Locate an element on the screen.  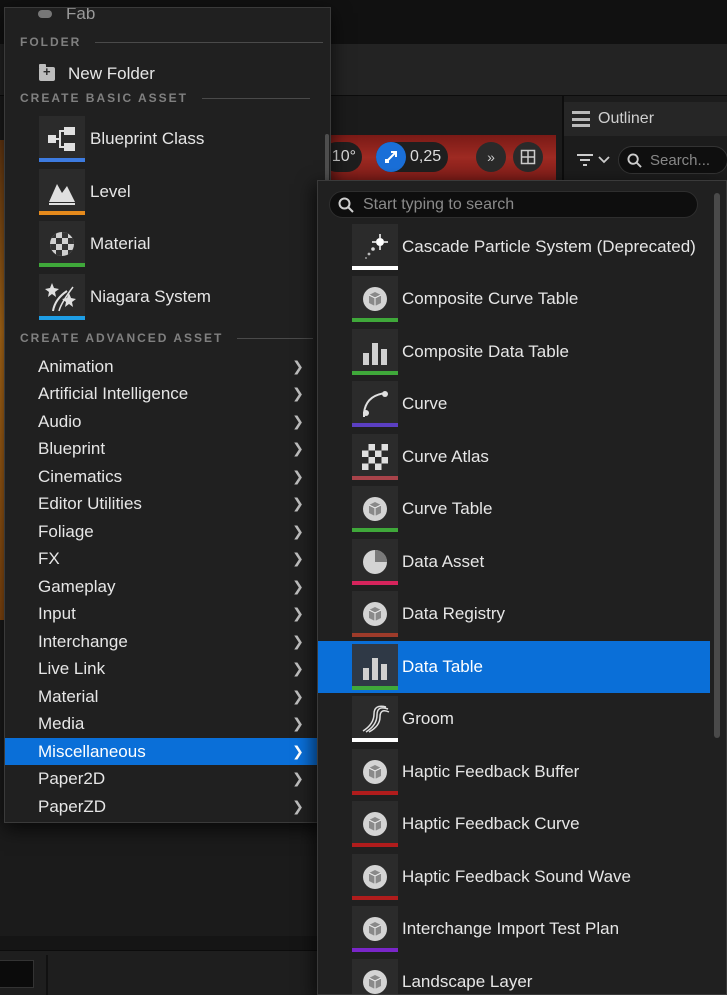
section-header-advanced: CREATE ADVANCED ASSET is located at coordinates (167, 338).